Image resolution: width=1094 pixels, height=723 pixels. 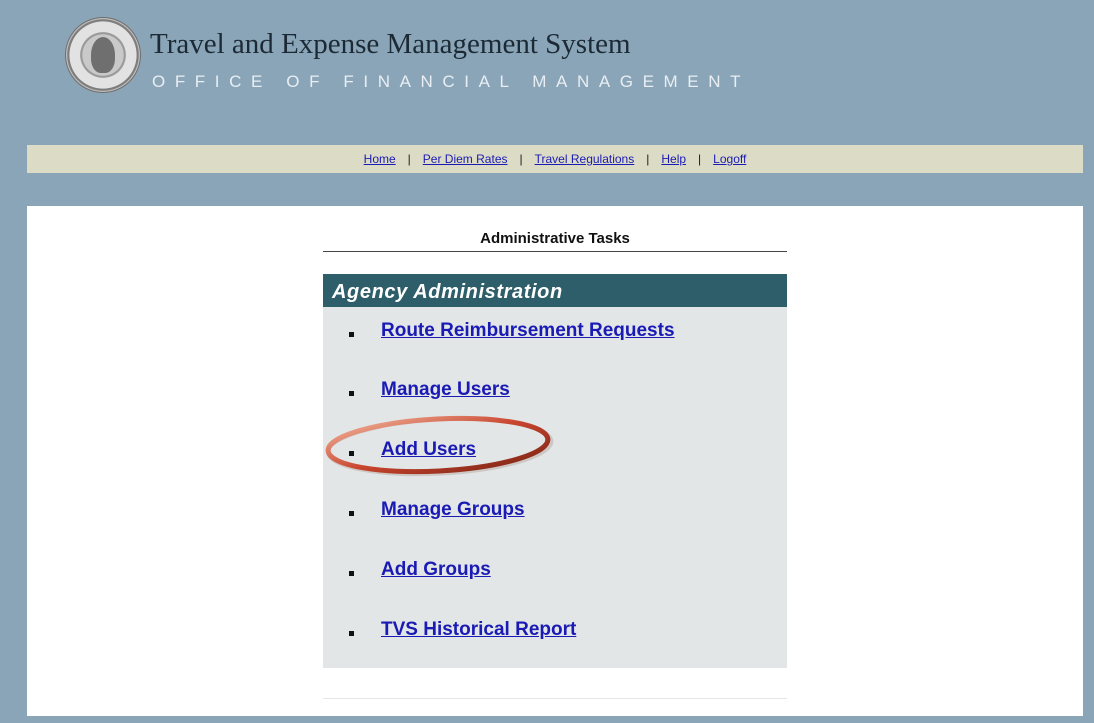 What do you see at coordinates (465, 159) in the screenshot?
I see `nav-per-diem-link: Per Diem Rates` at bounding box center [465, 159].